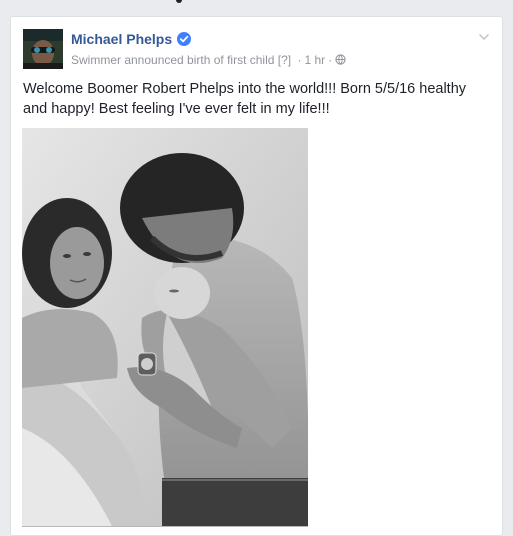 The height and width of the screenshot is (536, 513). I want to click on verified-badge-icon, so click(184, 39).